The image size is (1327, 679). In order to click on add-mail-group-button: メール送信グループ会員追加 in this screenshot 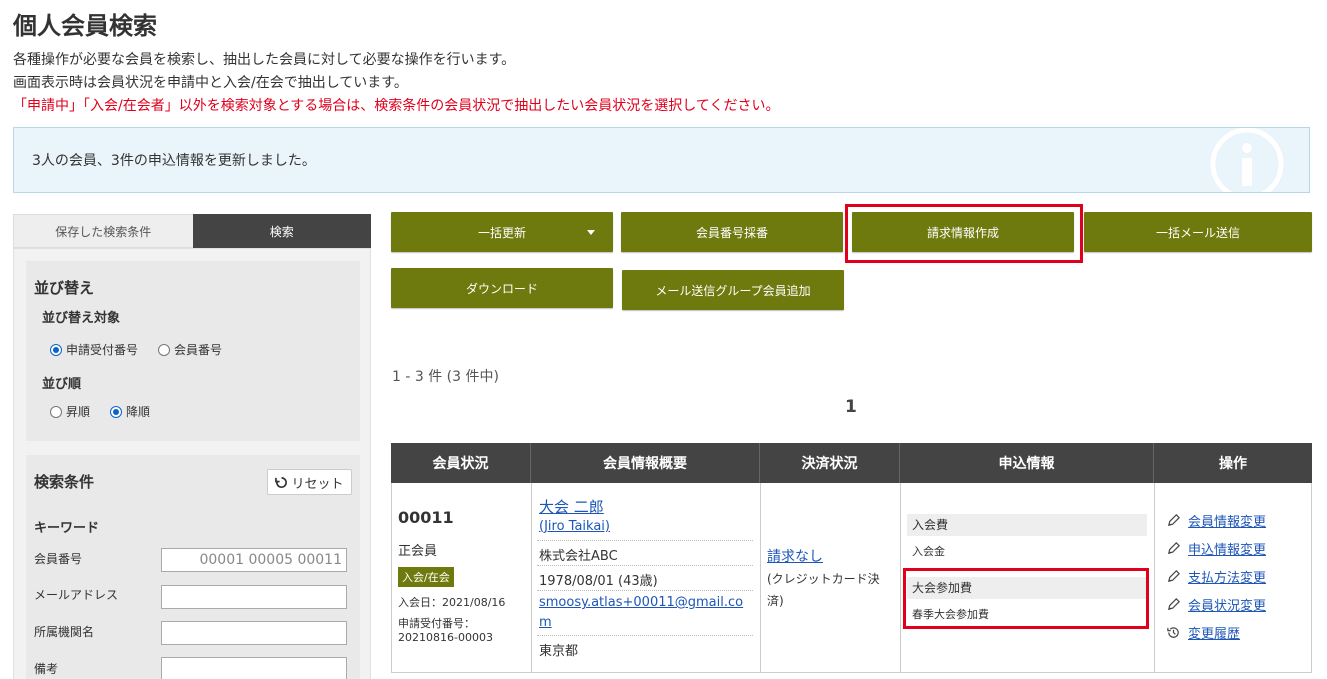, I will do `click(733, 290)`.